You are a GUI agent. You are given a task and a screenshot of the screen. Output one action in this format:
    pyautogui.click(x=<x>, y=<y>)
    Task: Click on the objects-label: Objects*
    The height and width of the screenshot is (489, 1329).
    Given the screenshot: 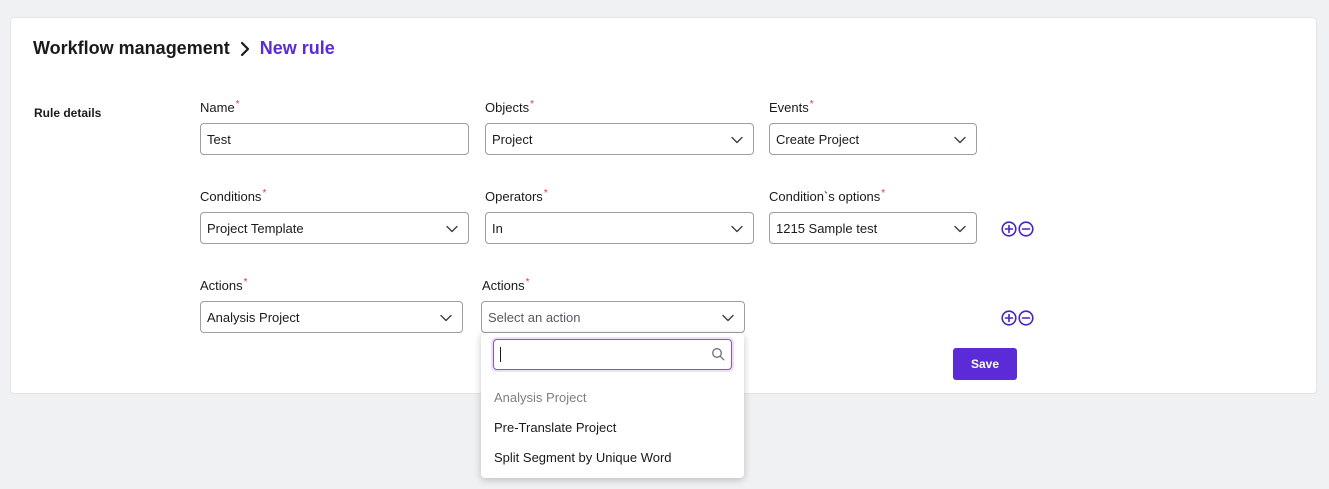 What is the action you would take?
    pyautogui.click(x=509, y=107)
    